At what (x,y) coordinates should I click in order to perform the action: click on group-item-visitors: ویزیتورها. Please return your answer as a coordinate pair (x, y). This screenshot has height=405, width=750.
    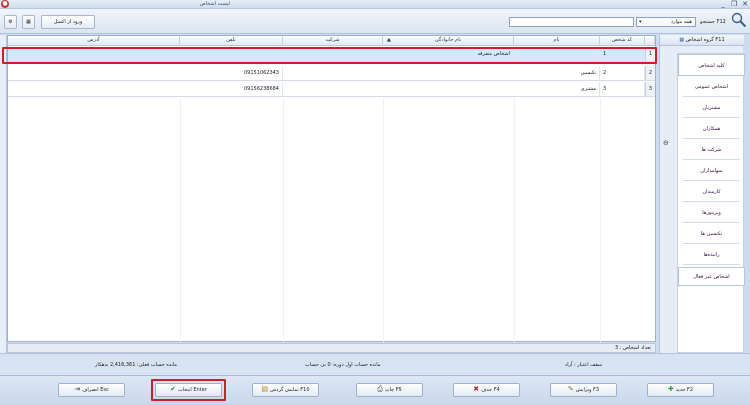
    Looking at the image, I should click on (711, 213).